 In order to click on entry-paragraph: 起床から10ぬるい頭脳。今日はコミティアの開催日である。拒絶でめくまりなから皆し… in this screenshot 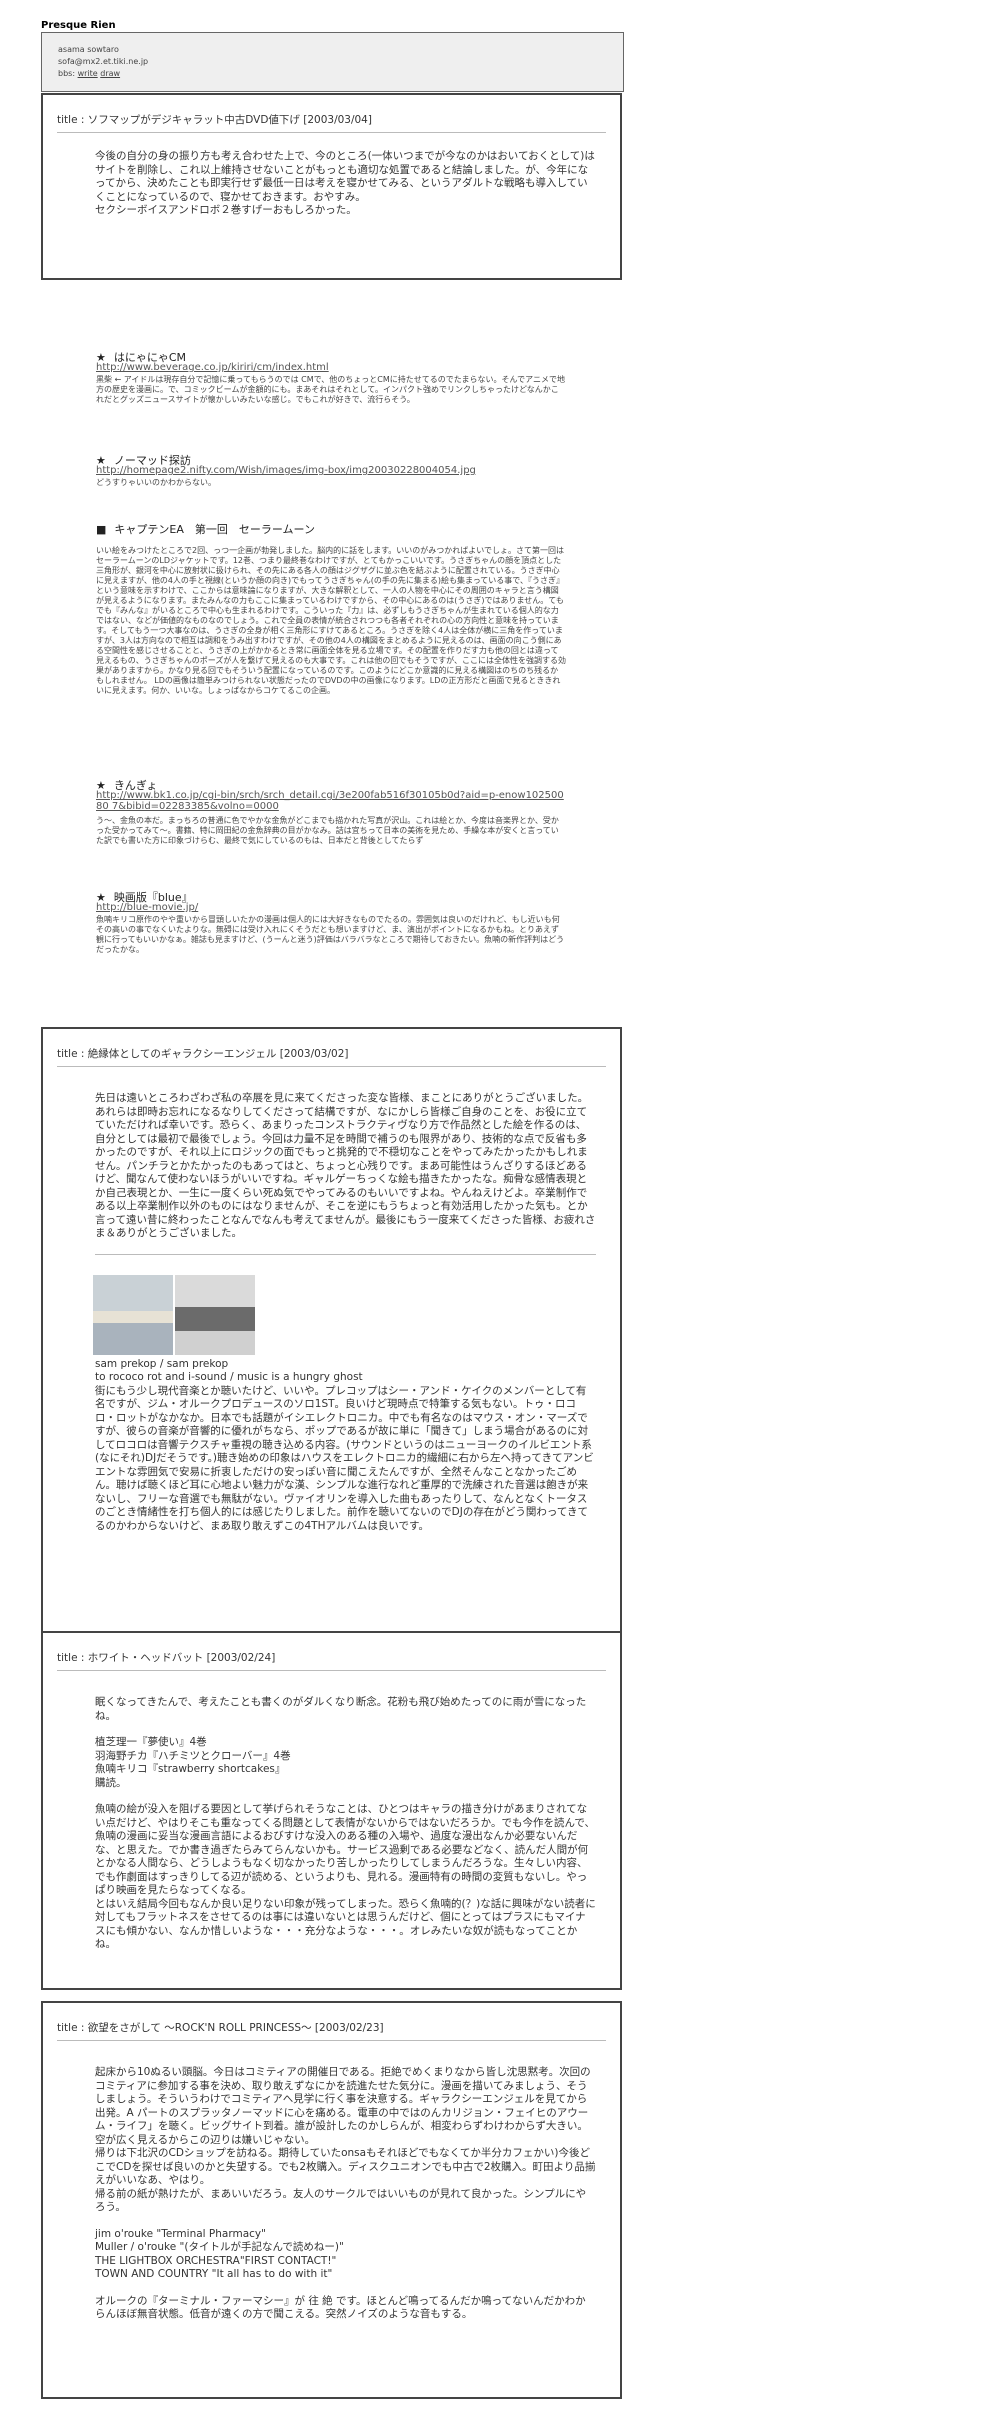, I will do `click(345, 2139)`.